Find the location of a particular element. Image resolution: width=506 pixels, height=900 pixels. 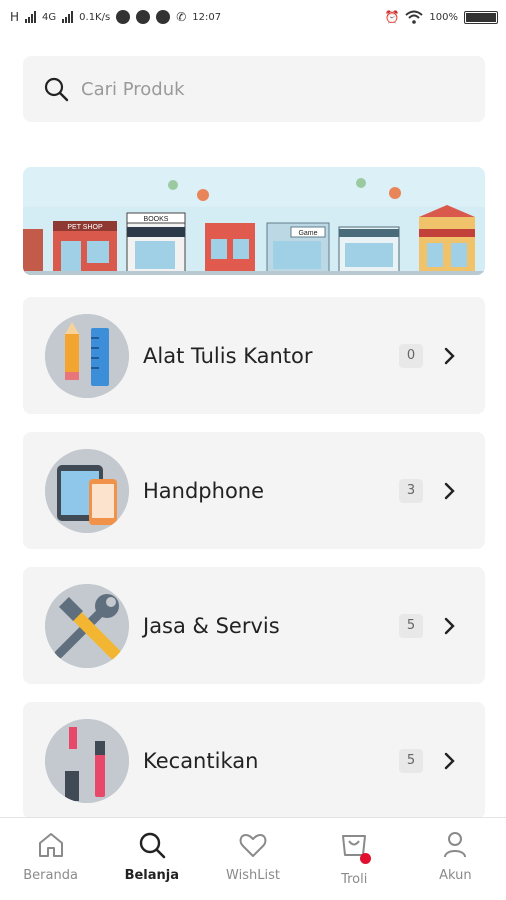

category-label: Alat Tulis Kantor is located at coordinates (228, 355).